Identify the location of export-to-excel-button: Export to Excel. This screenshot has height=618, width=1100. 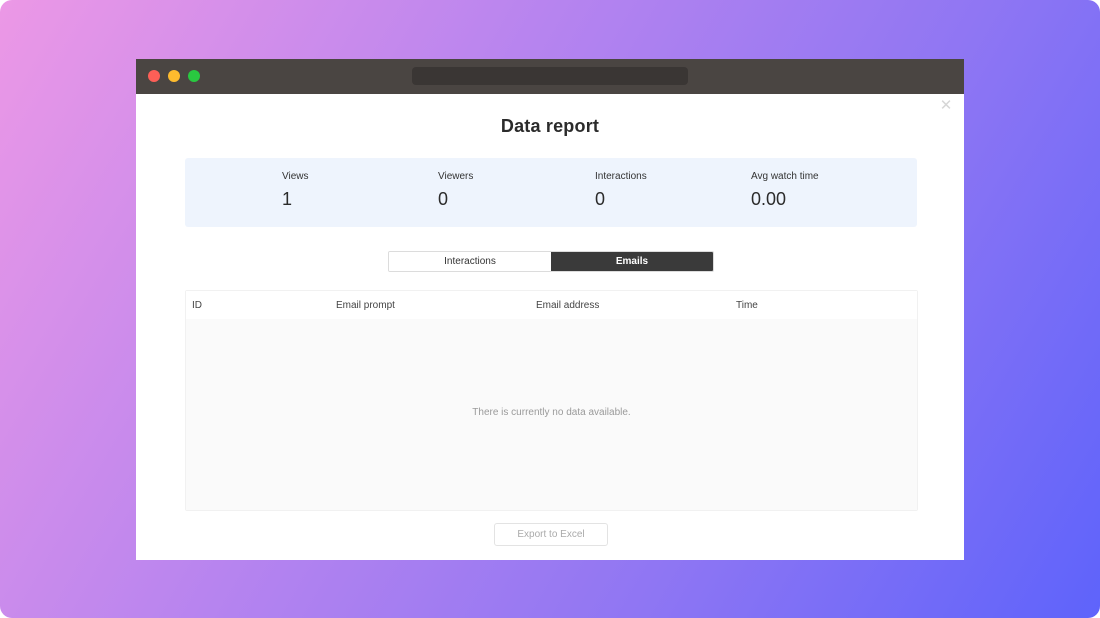
(551, 534).